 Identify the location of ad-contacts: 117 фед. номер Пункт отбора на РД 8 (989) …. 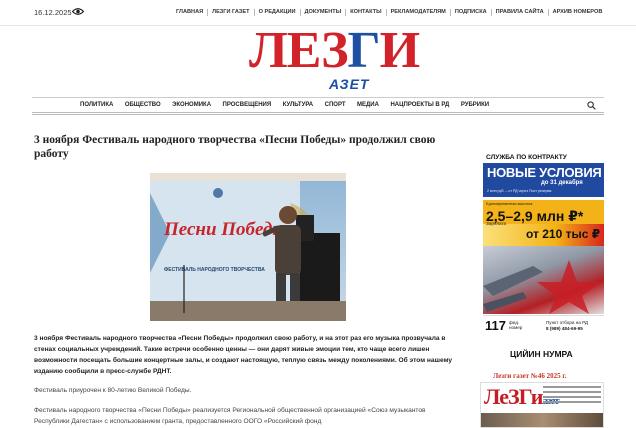
(543, 325).